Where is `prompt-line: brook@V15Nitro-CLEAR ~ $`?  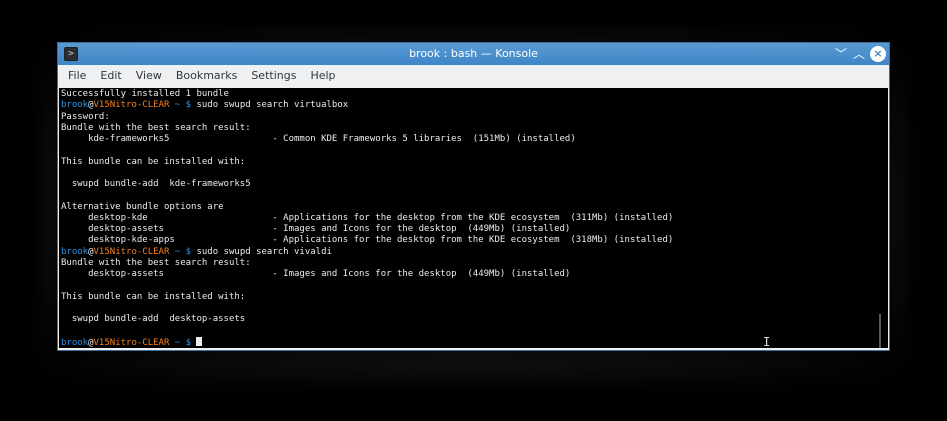 prompt-line: brook@V15Nitro-CLEAR ~ $ is located at coordinates (367, 342).